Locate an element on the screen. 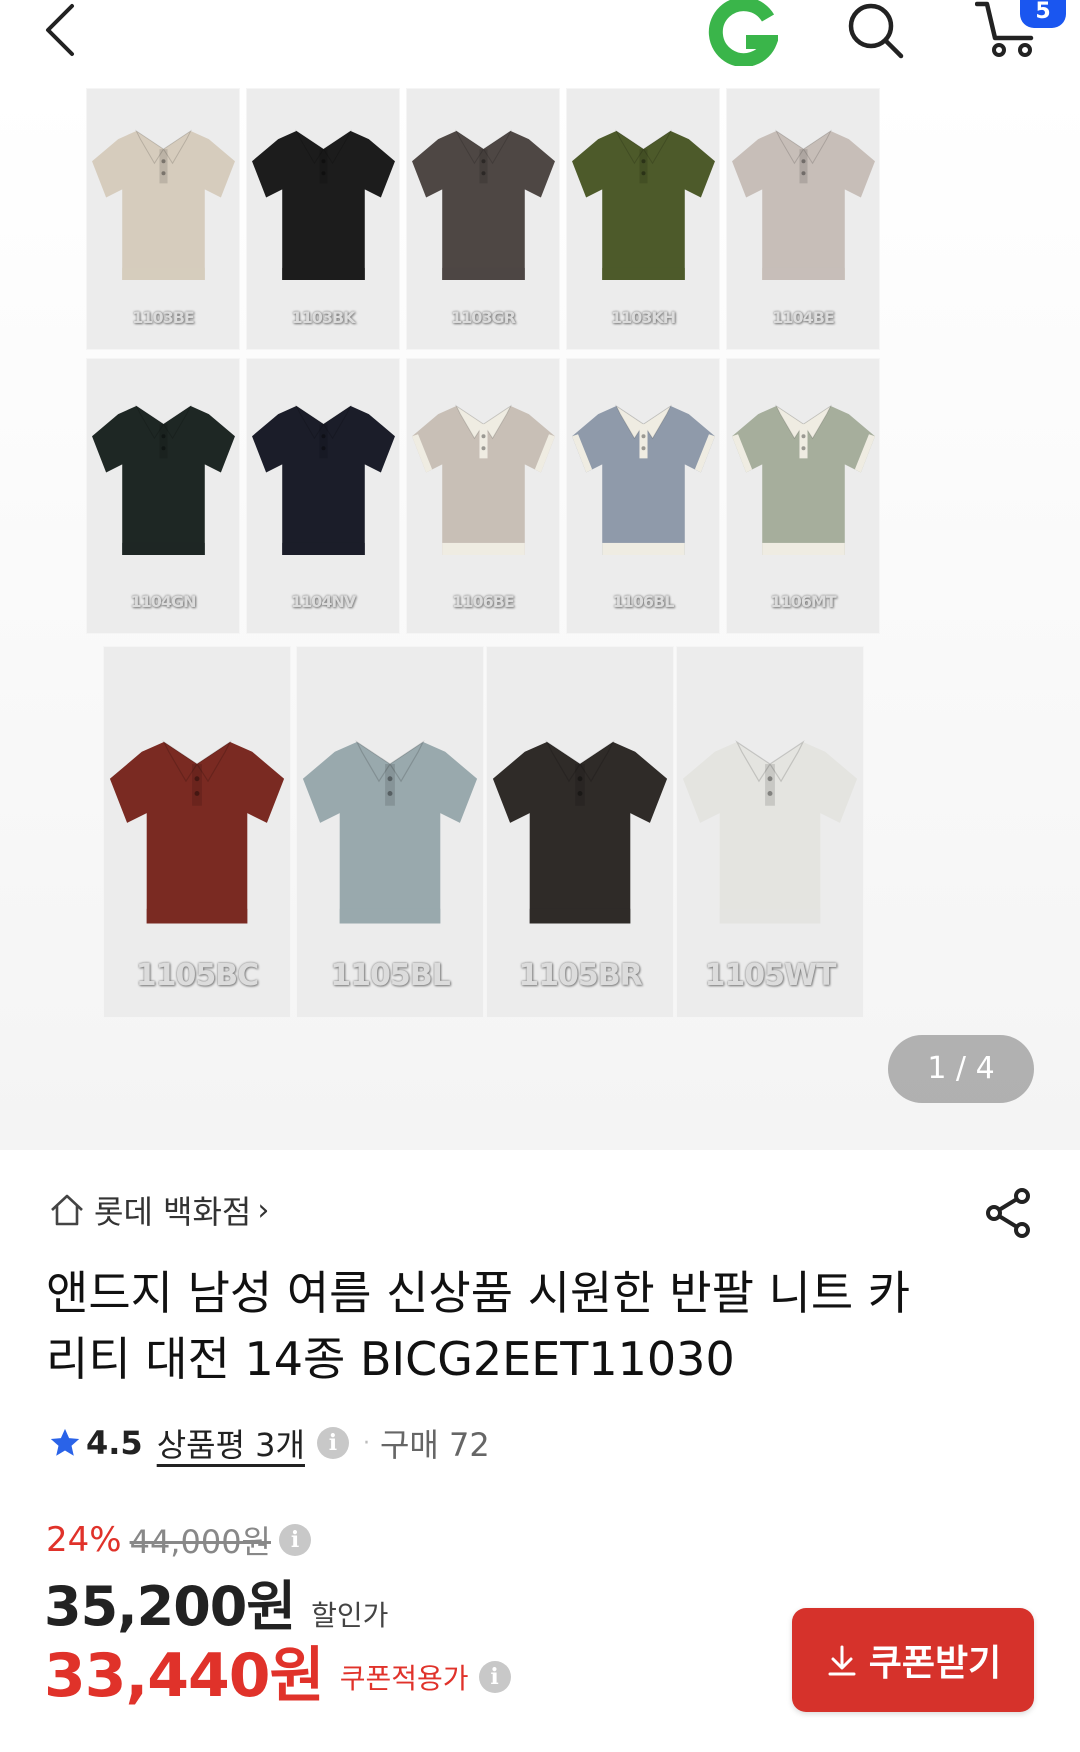 The width and height of the screenshot is (1080, 1752). coupon-price: 33,440원 is located at coordinates (184, 1675).